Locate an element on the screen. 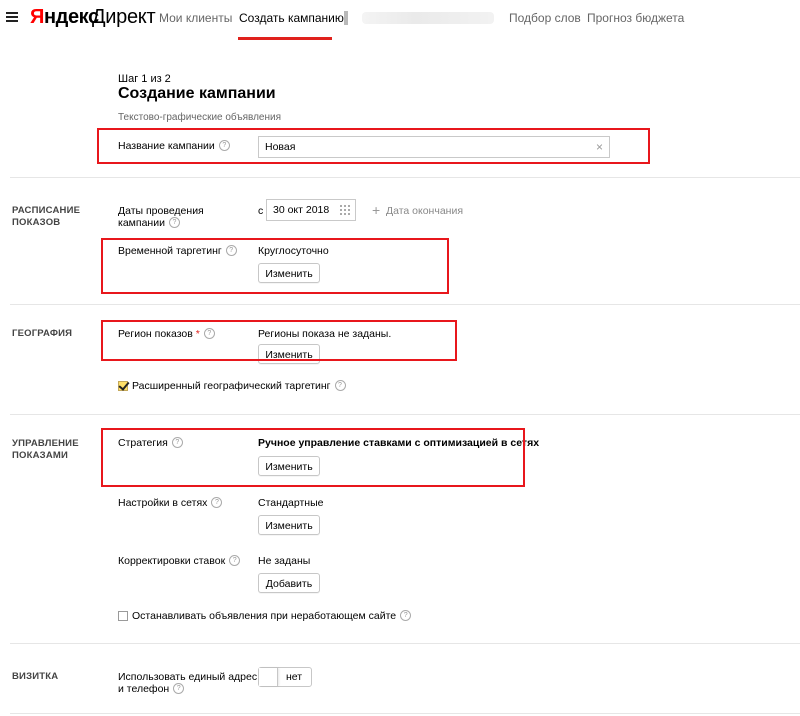 The image size is (800, 716). start-date-input: 30 окт 2018 is located at coordinates (311, 210).